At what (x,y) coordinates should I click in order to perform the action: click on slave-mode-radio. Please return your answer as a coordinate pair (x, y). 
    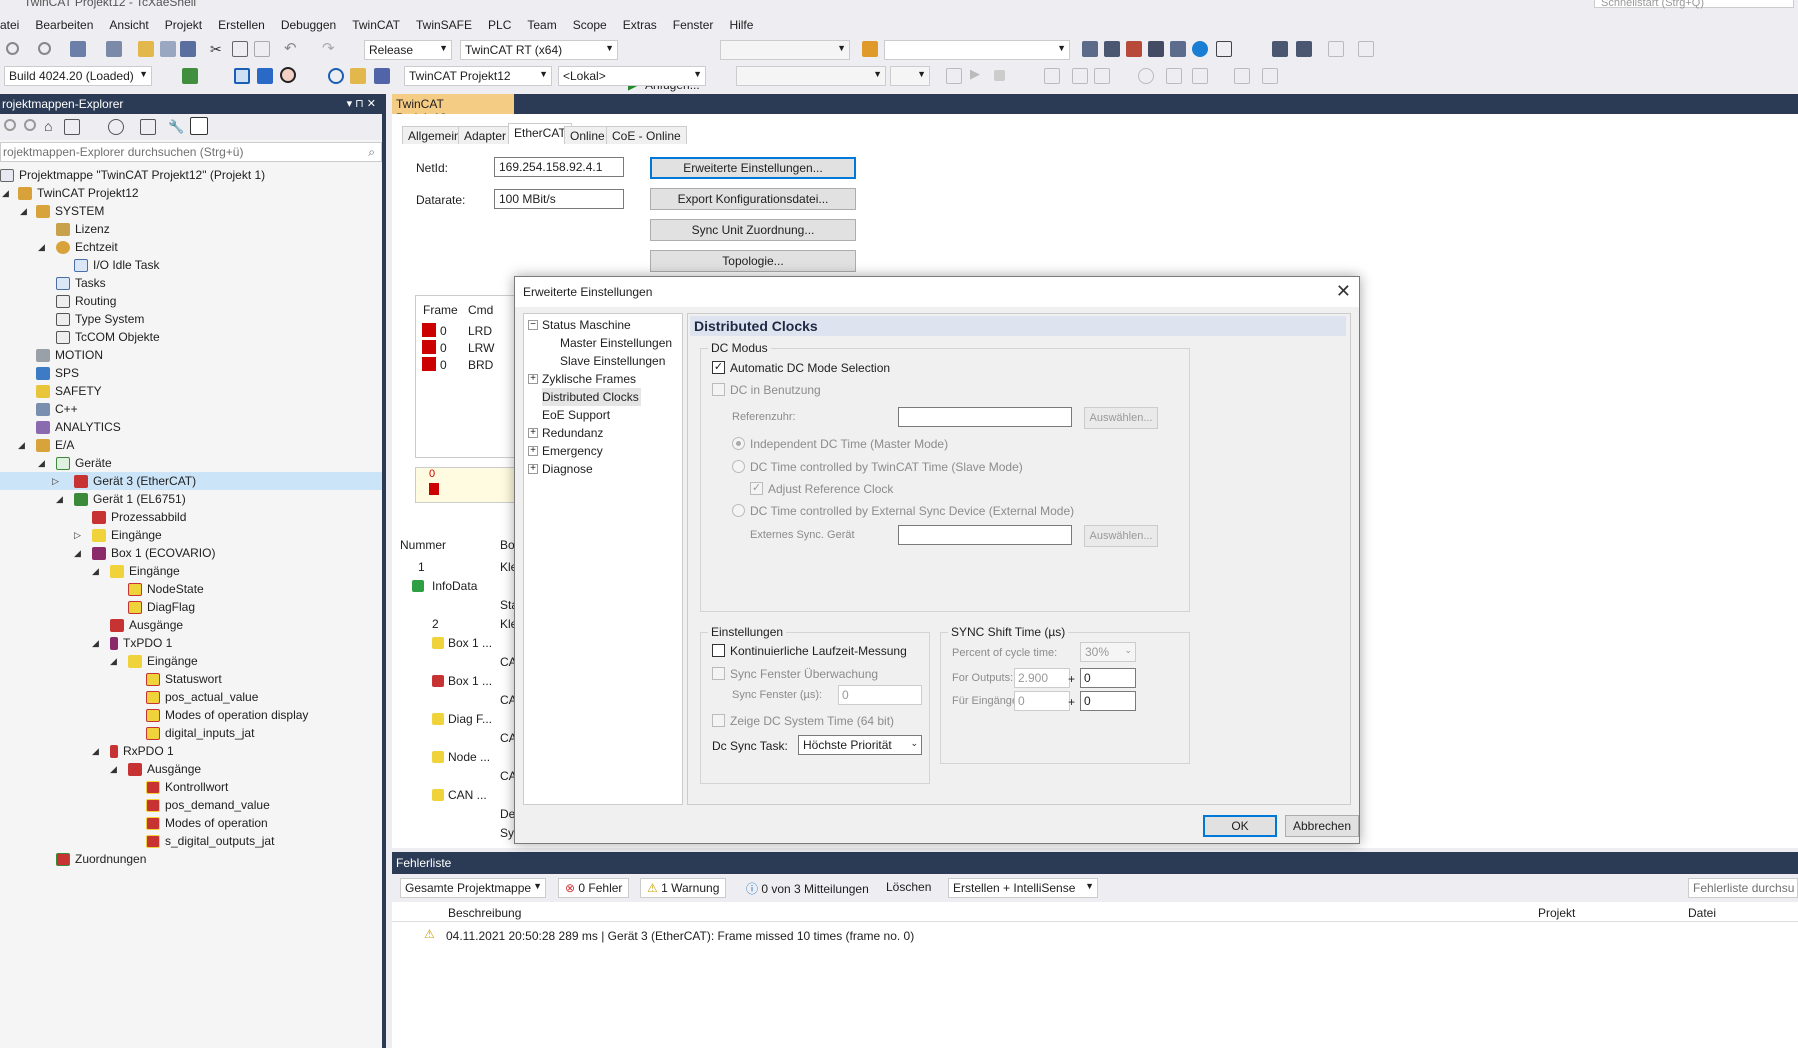
    Looking at the image, I should click on (738, 466).